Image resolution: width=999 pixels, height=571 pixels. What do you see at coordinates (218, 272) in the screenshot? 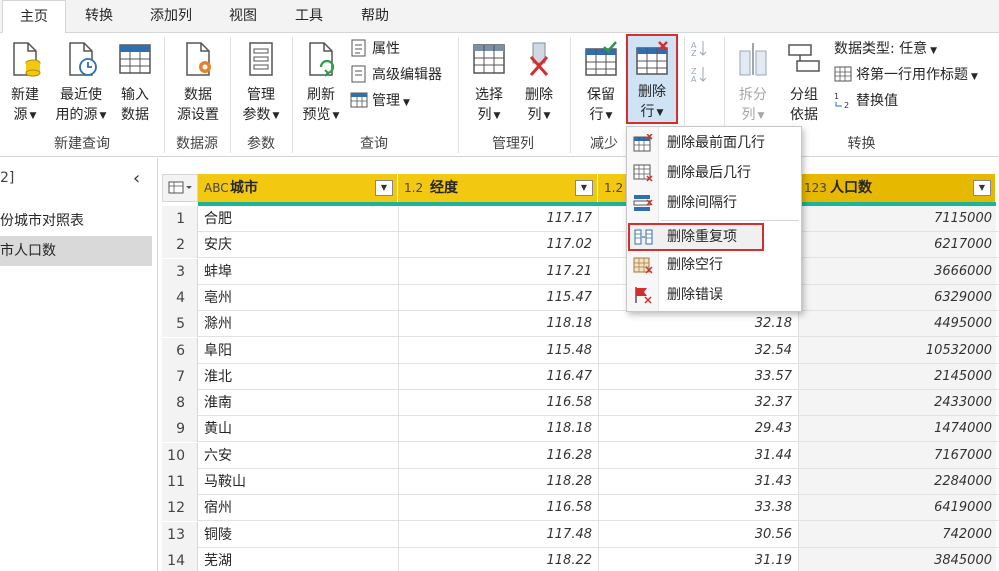
I see `cell-city: 蚌埠` at bounding box center [218, 272].